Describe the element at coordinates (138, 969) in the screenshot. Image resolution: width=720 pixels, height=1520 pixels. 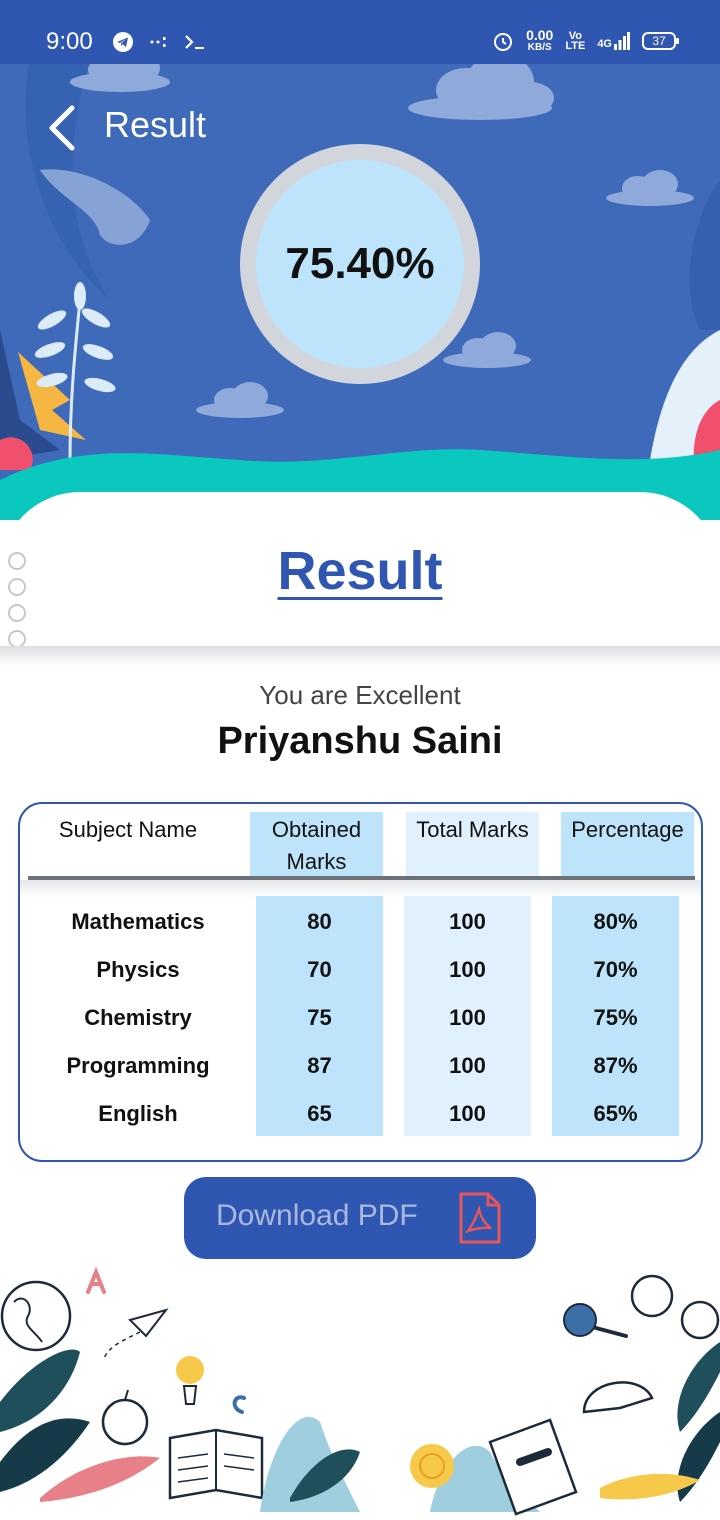
I see `subject-cell: Physics` at that location.